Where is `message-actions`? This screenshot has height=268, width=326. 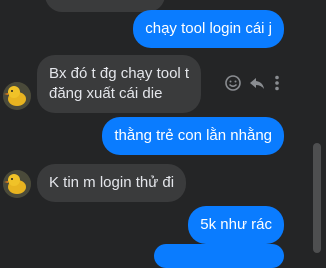
message-actions is located at coordinates (252, 83).